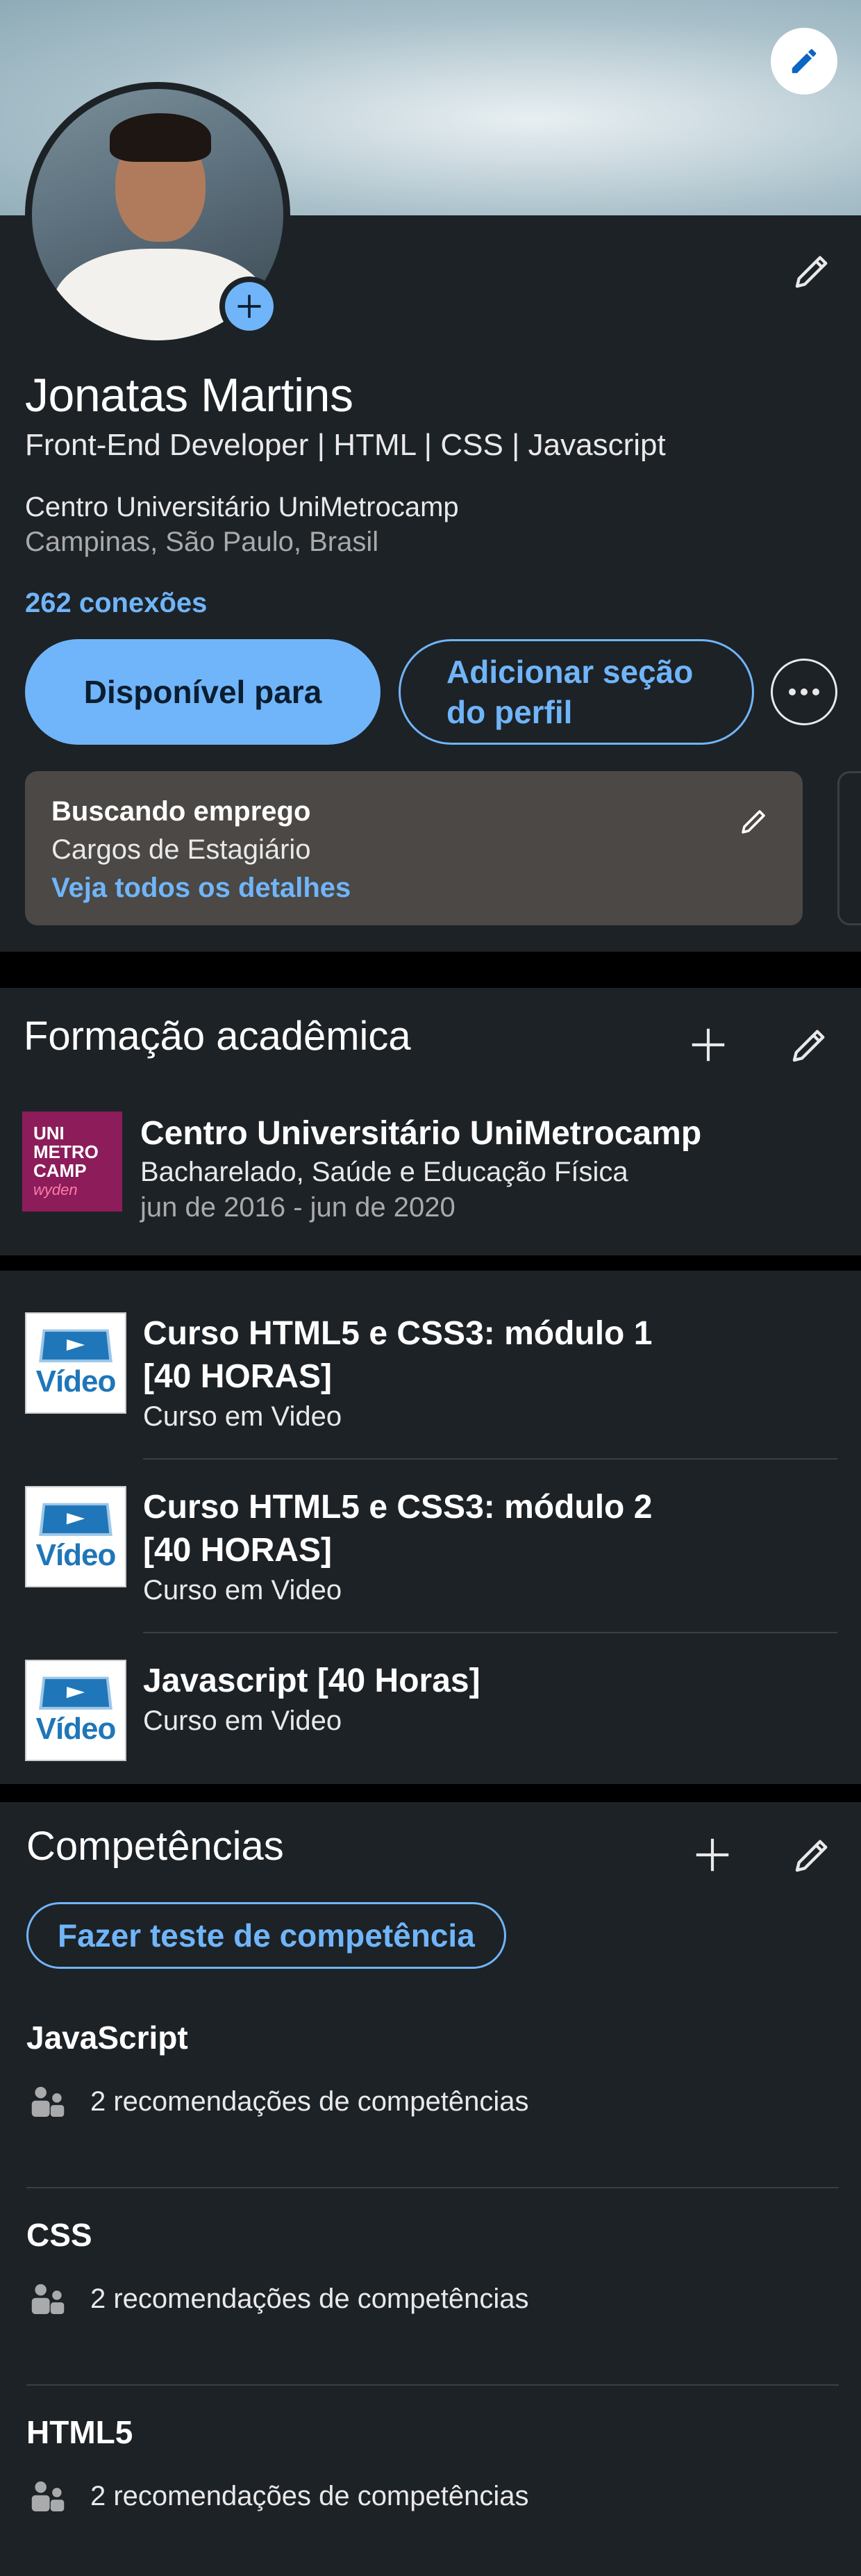 This screenshot has height=2576, width=861. I want to click on see-all-details-link: Veja todos os detalhes, so click(413, 888).